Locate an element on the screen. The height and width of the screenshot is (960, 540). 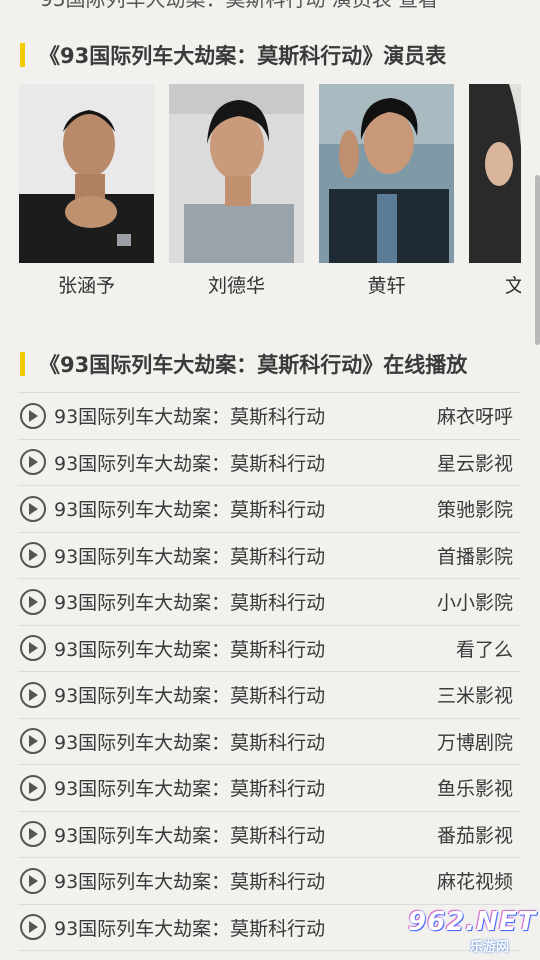
play-row: 93国际列车大劫案：莫斯科行动 麻衣呀呼 is located at coordinates (269, 416).